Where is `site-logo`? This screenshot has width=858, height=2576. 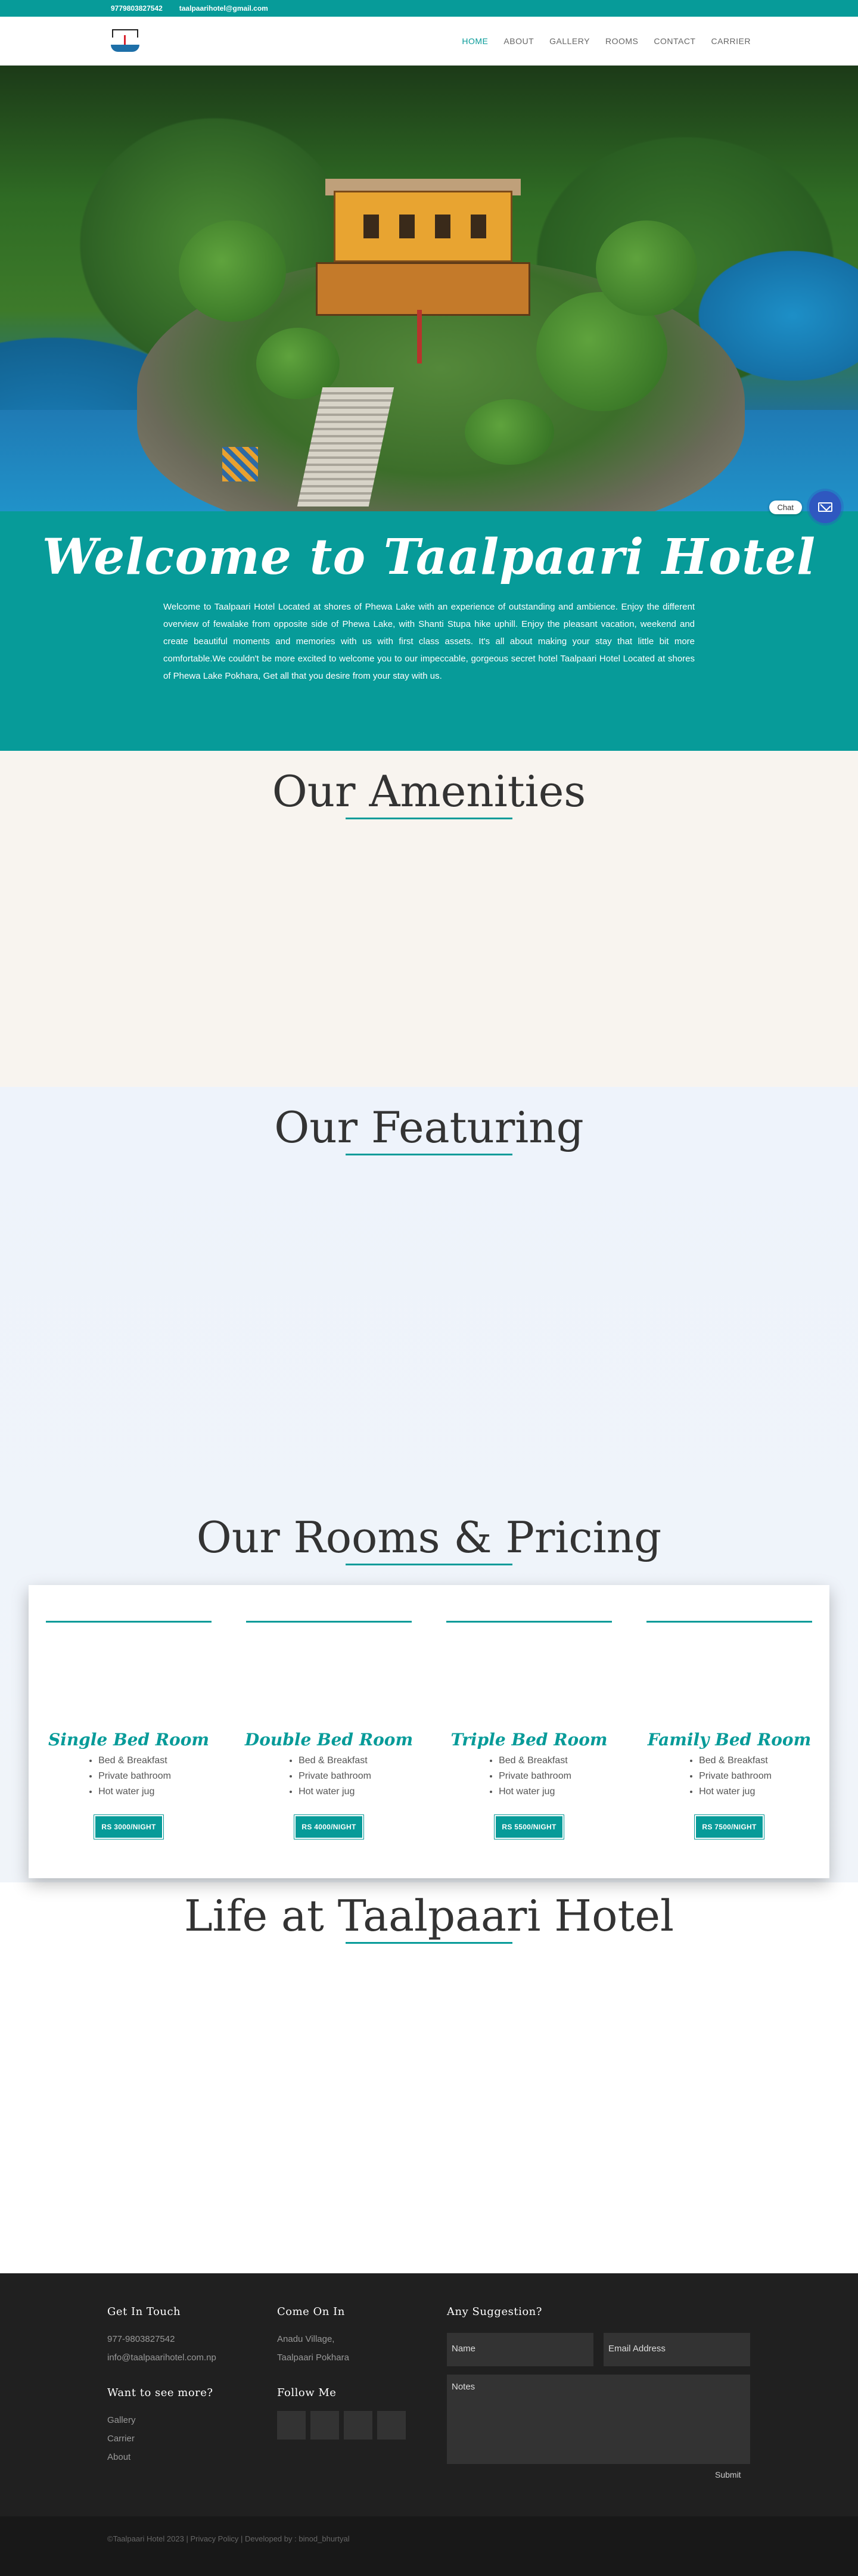 site-logo is located at coordinates (125, 41).